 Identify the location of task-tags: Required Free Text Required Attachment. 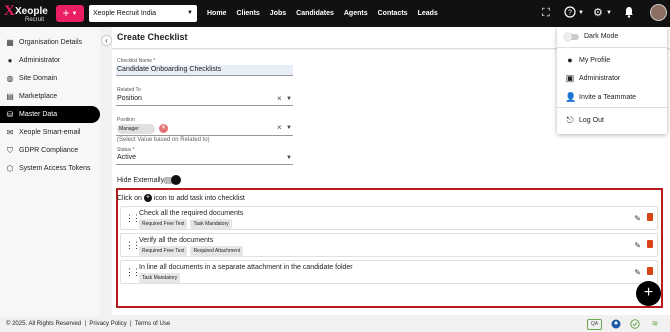
(191, 251).